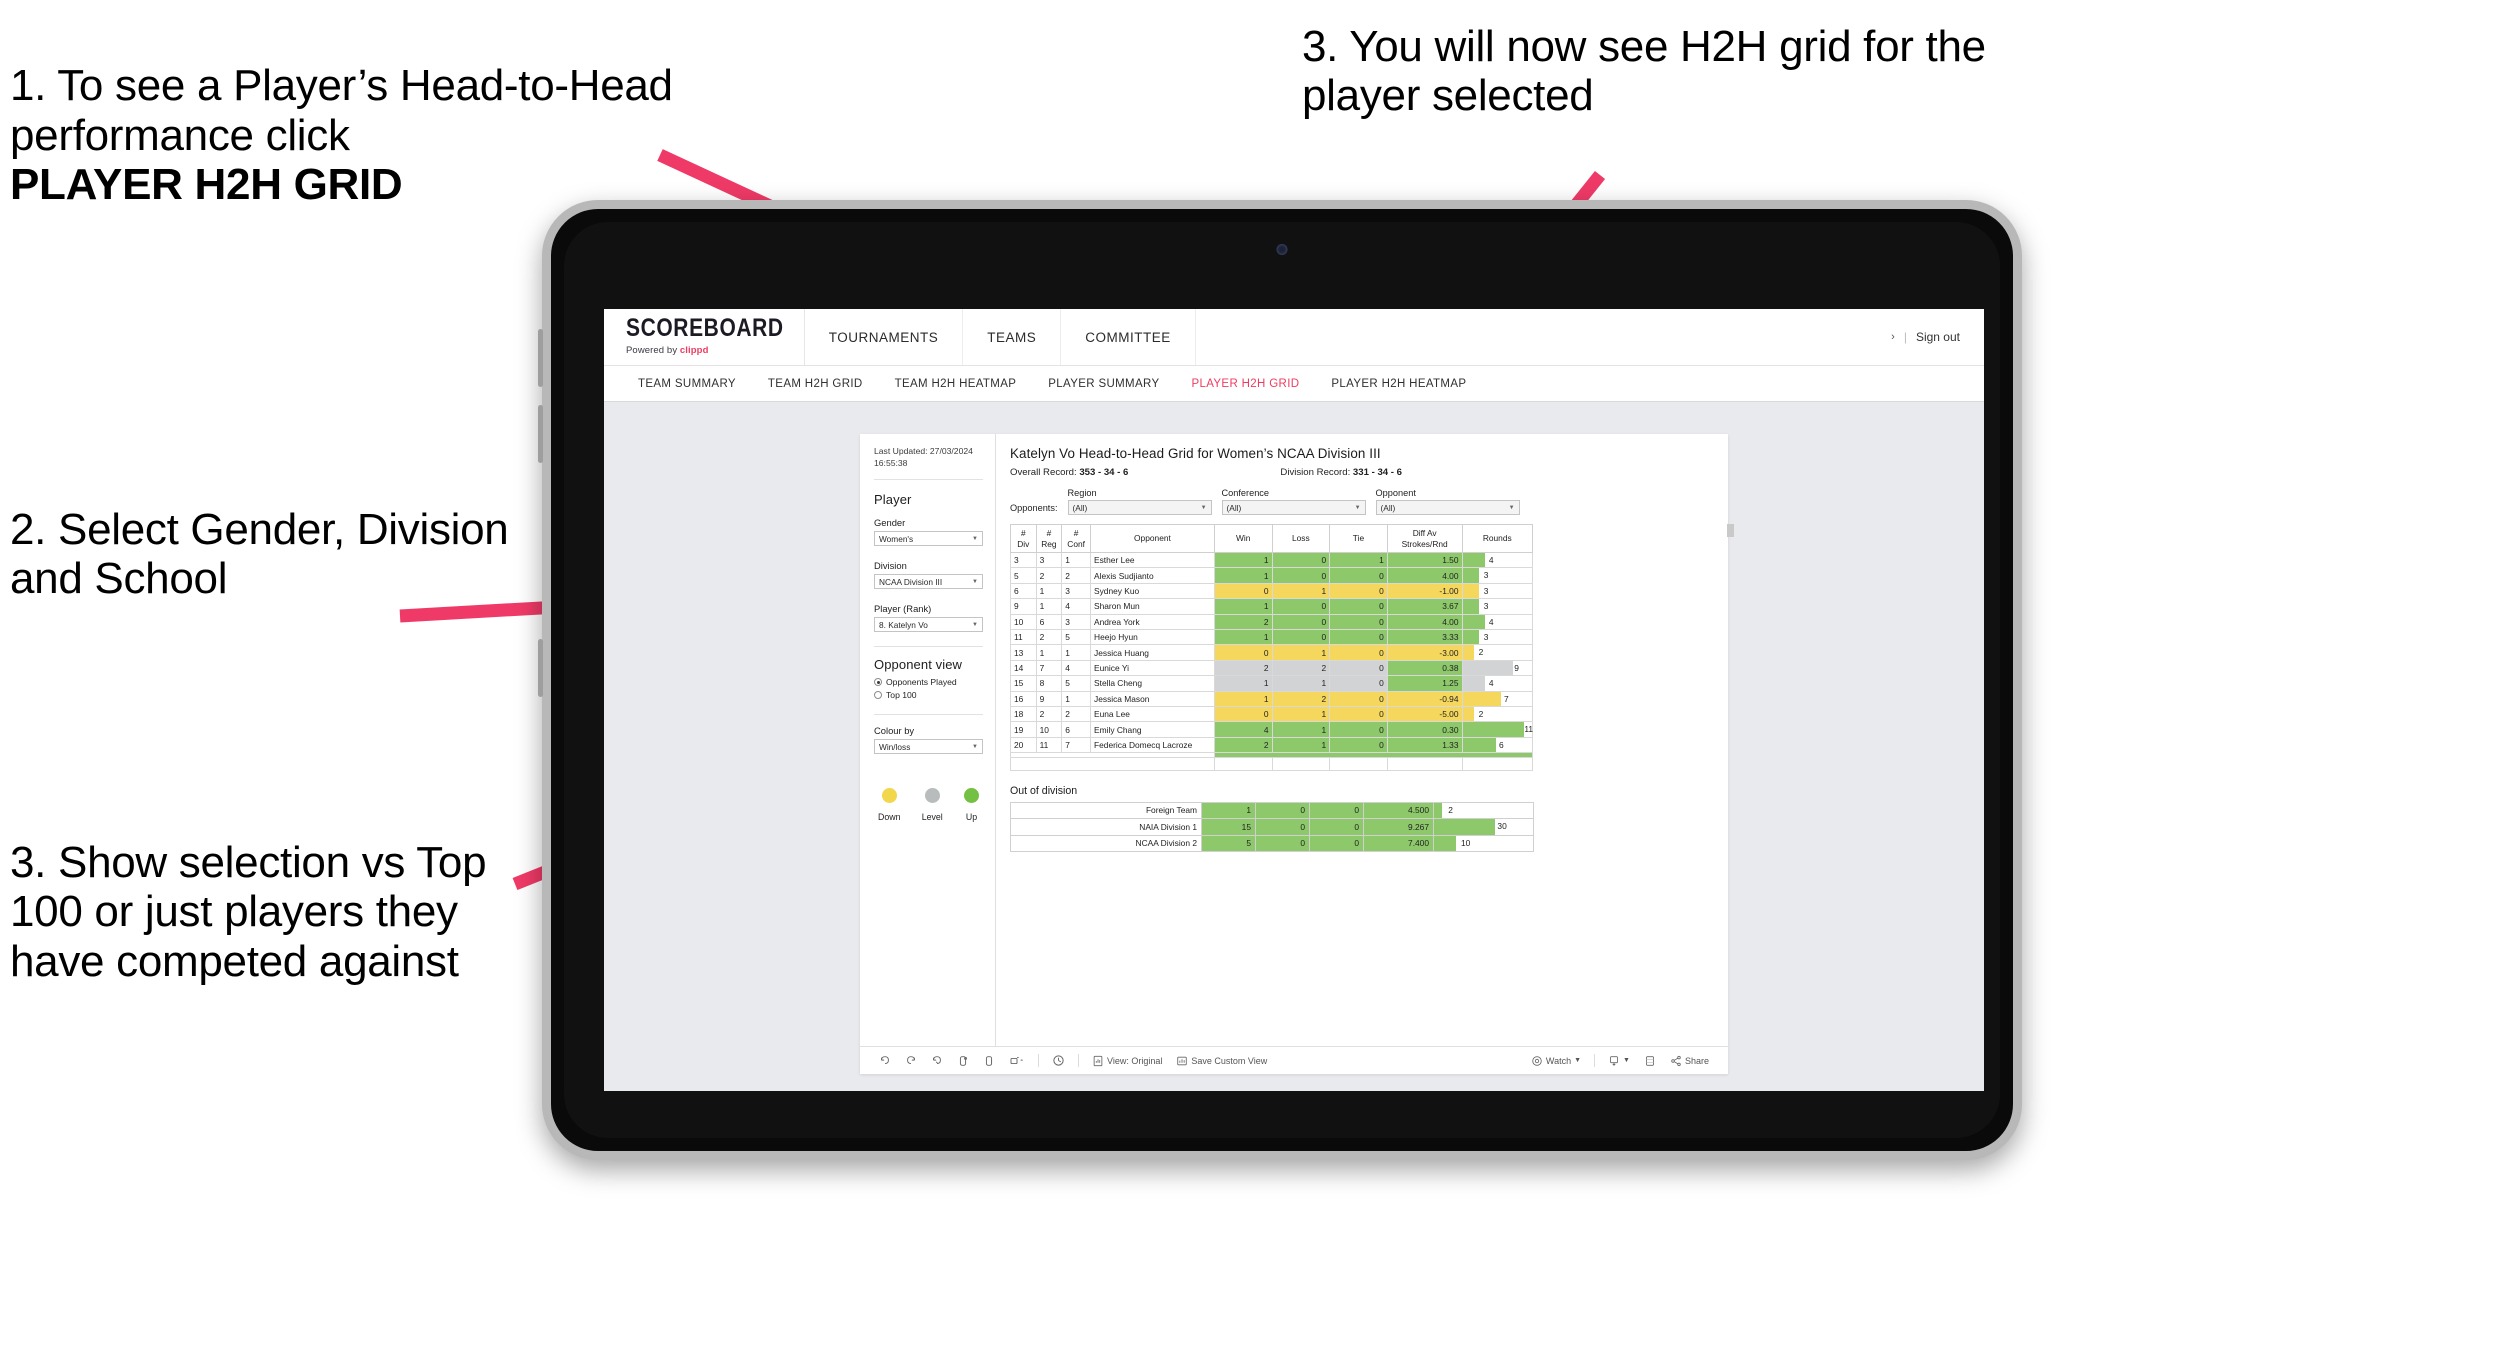 This screenshot has height=1352, width=2512. What do you see at coordinates (1650, 1061) in the screenshot?
I see `fullscreen-button` at bounding box center [1650, 1061].